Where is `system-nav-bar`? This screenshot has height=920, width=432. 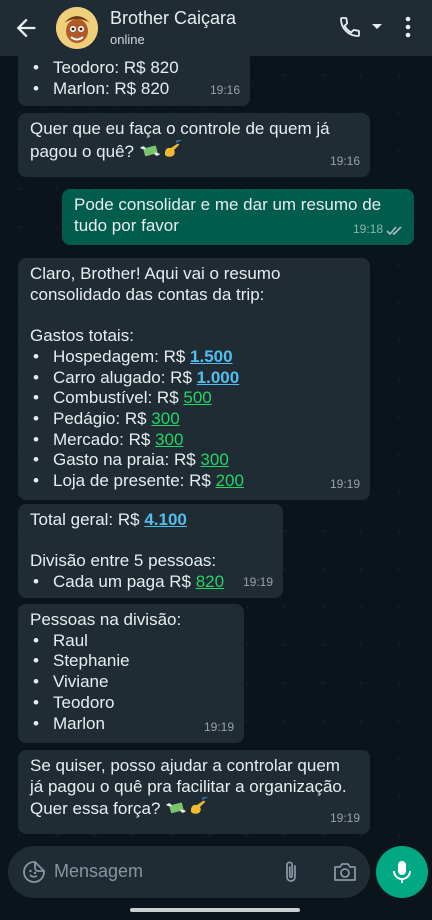
system-nav-bar is located at coordinates (216, 910).